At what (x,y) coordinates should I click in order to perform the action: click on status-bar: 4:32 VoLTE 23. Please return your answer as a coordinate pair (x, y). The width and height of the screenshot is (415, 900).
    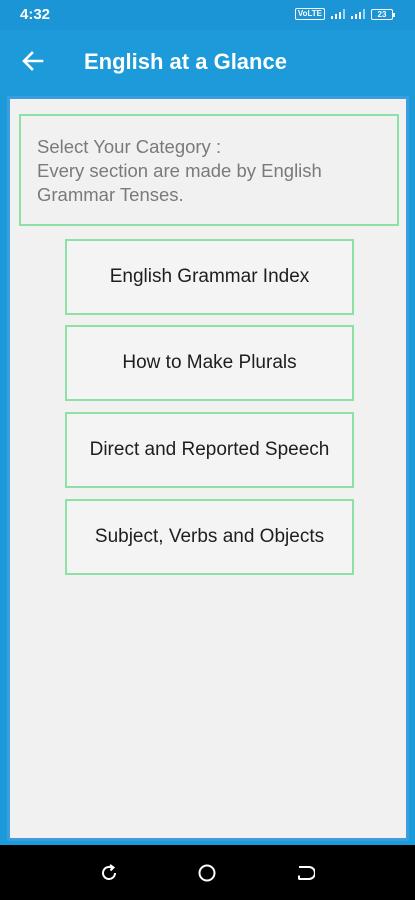
    Looking at the image, I should click on (207, 15).